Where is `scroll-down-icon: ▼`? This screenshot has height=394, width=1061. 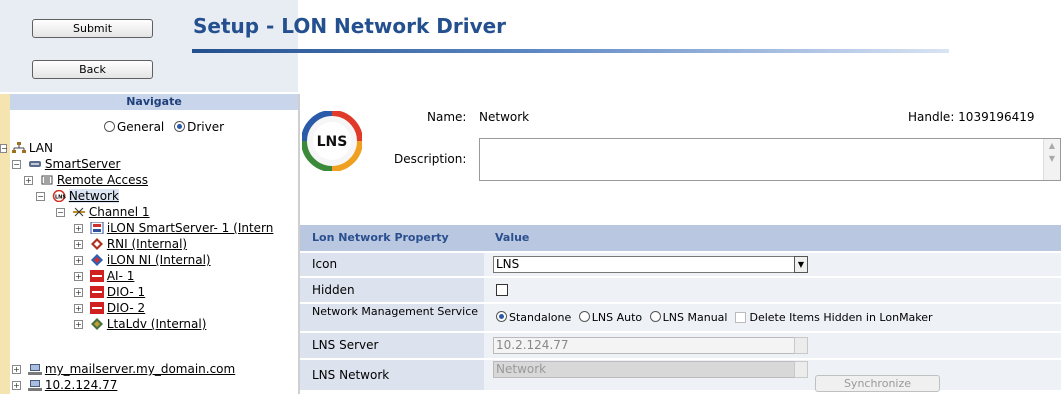 scroll-down-icon: ▼ is located at coordinates (1052, 158).